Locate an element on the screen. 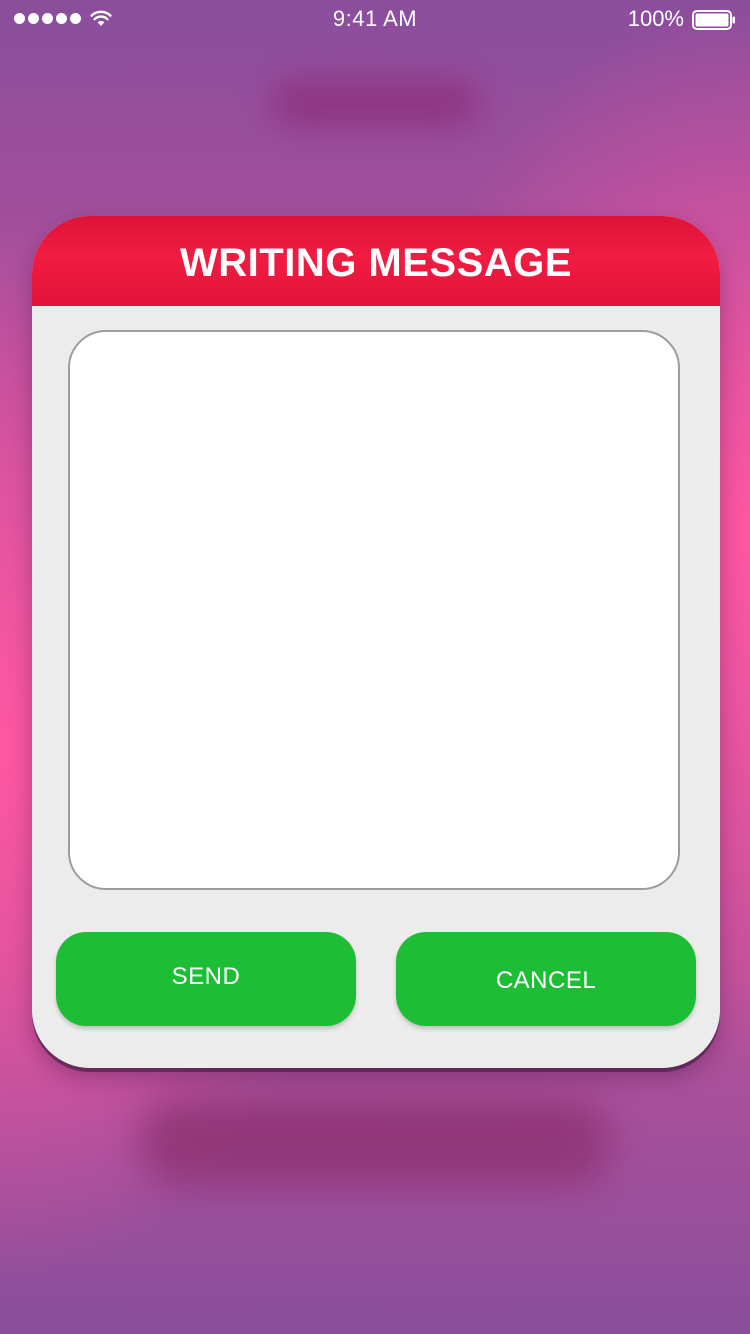 The image size is (750, 1334). dialog-header: WRITING MESSAGE is located at coordinates (376, 261).